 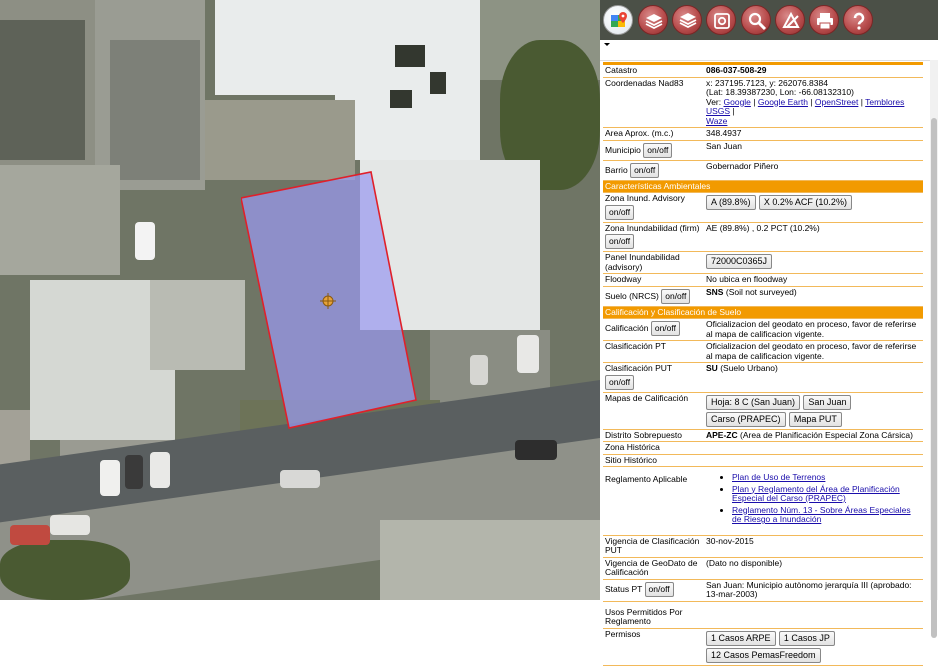 I want to click on usos-label: Usos Permitidos Por Reglamento, so click(x=653, y=615).